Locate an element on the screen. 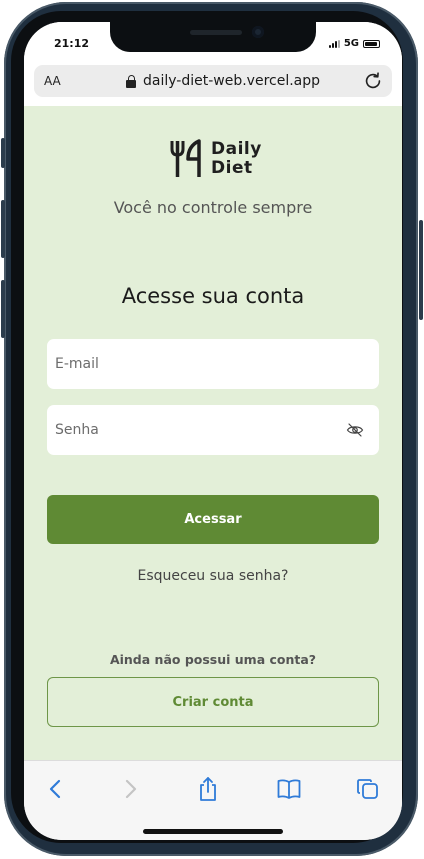 The width and height of the screenshot is (424, 859). login-button: Acessar is located at coordinates (213, 519).